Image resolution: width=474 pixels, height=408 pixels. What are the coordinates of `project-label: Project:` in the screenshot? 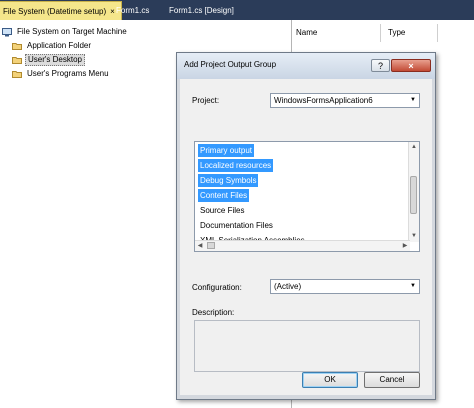 It's located at (206, 100).